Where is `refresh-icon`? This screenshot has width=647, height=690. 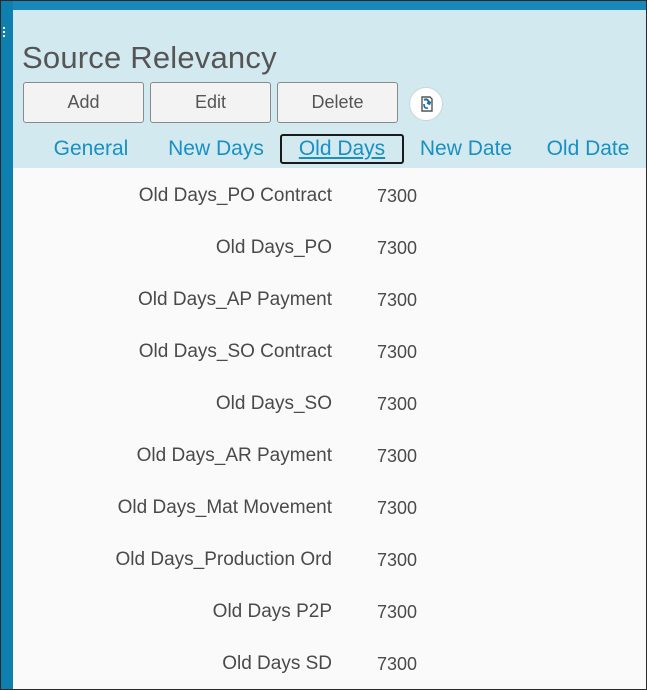
refresh-icon is located at coordinates (427, 104).